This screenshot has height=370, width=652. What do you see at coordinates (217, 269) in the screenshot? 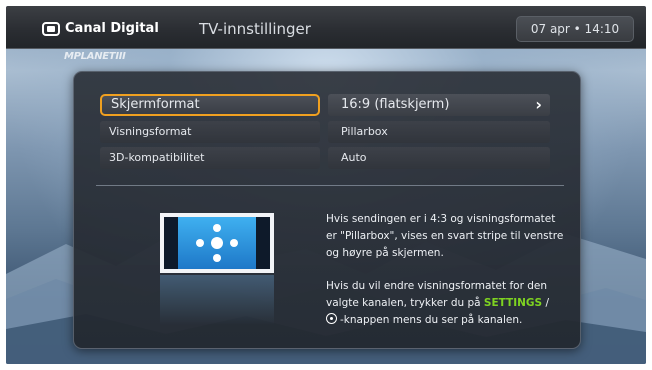
I see `pillarbox-illustration` at bounding box center [217, 269].